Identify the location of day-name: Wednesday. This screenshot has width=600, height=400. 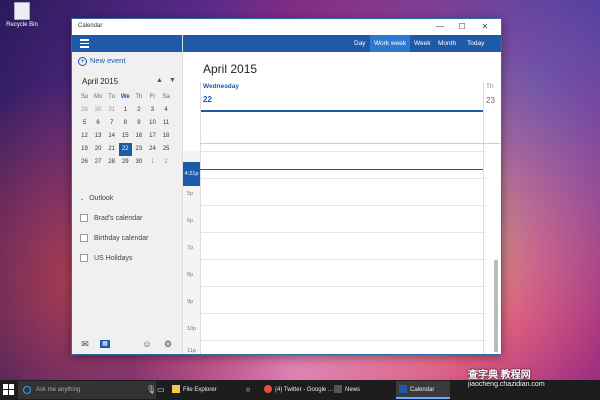
(221, 86).